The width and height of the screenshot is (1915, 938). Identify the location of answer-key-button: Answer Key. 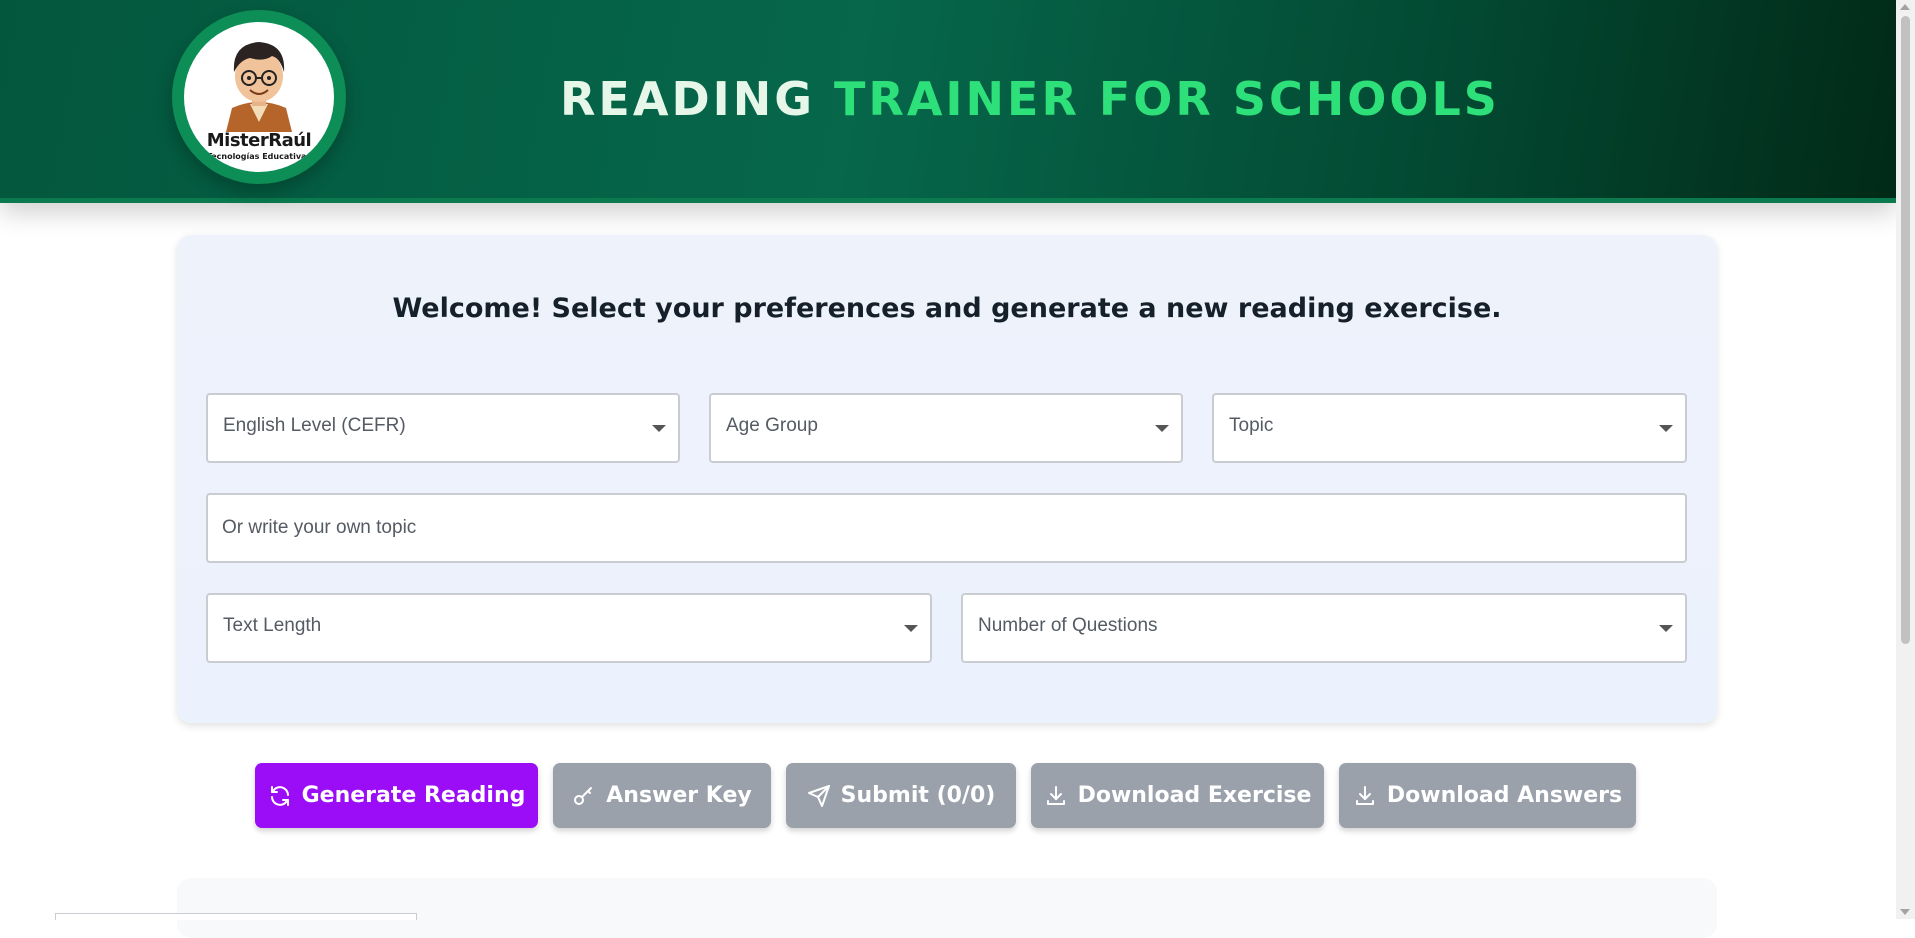
(662, 795).